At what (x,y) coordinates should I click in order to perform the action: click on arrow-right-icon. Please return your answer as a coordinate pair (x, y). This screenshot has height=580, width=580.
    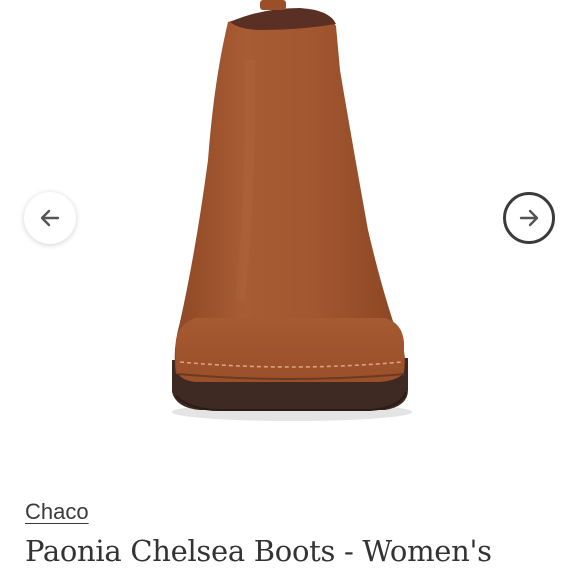
    Looking at the image, I should click on (529, 218).